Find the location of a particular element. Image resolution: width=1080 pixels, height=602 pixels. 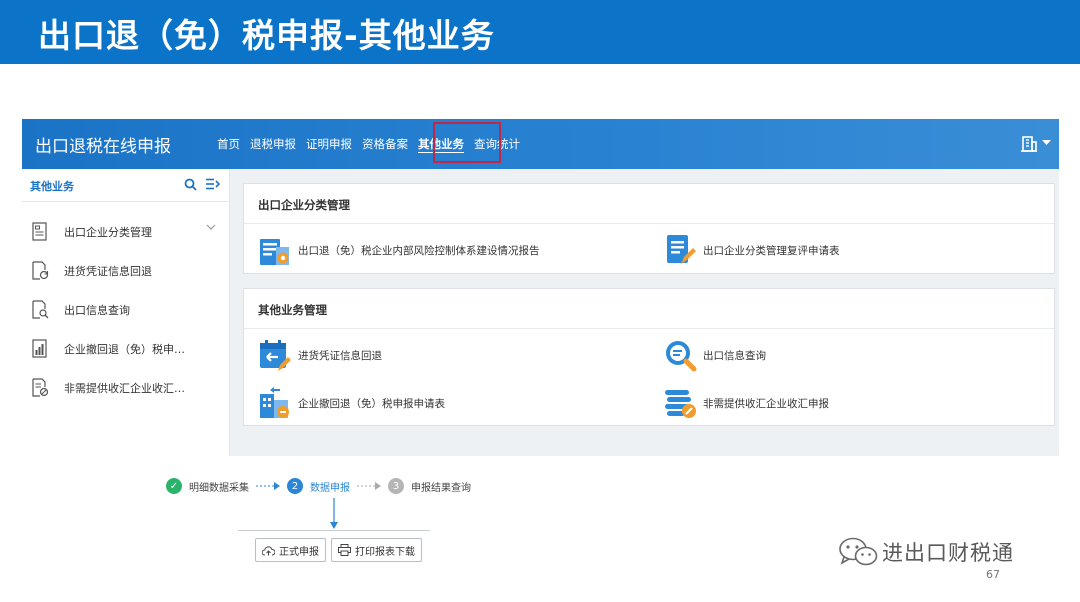

sidebar-title: 其他业务 is located at coordinates (52, 186).